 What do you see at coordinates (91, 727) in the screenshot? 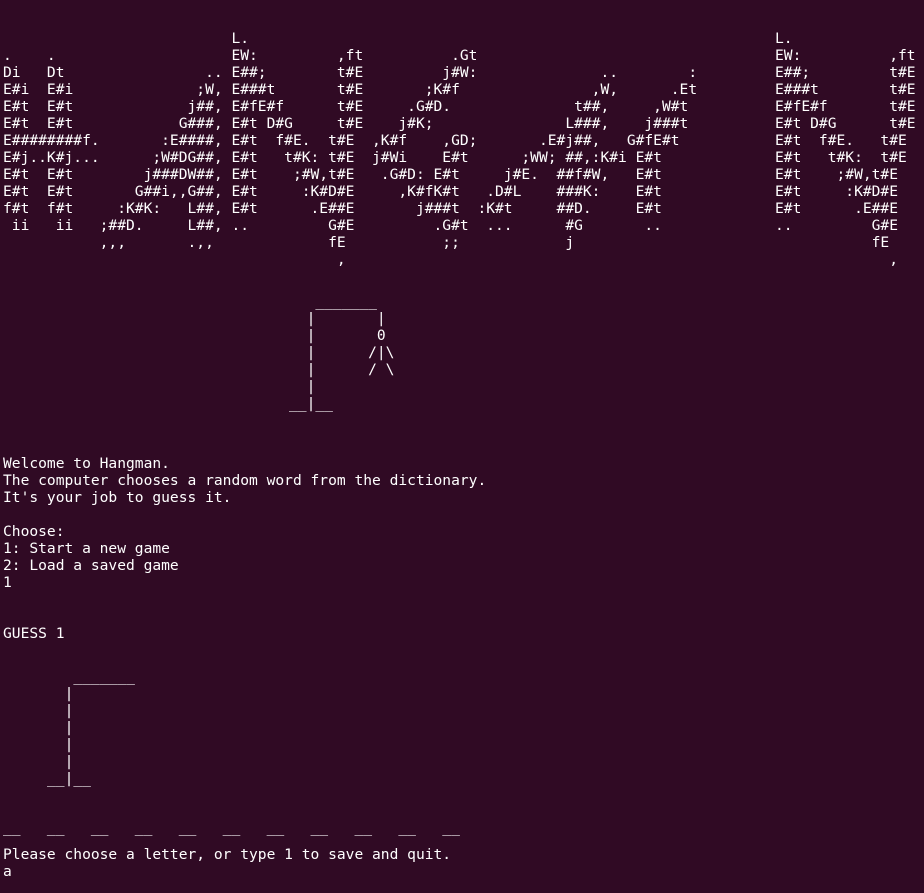
I see `current-gallows-art: _______ | | | | | __|__` at bounding box center [91, 727].